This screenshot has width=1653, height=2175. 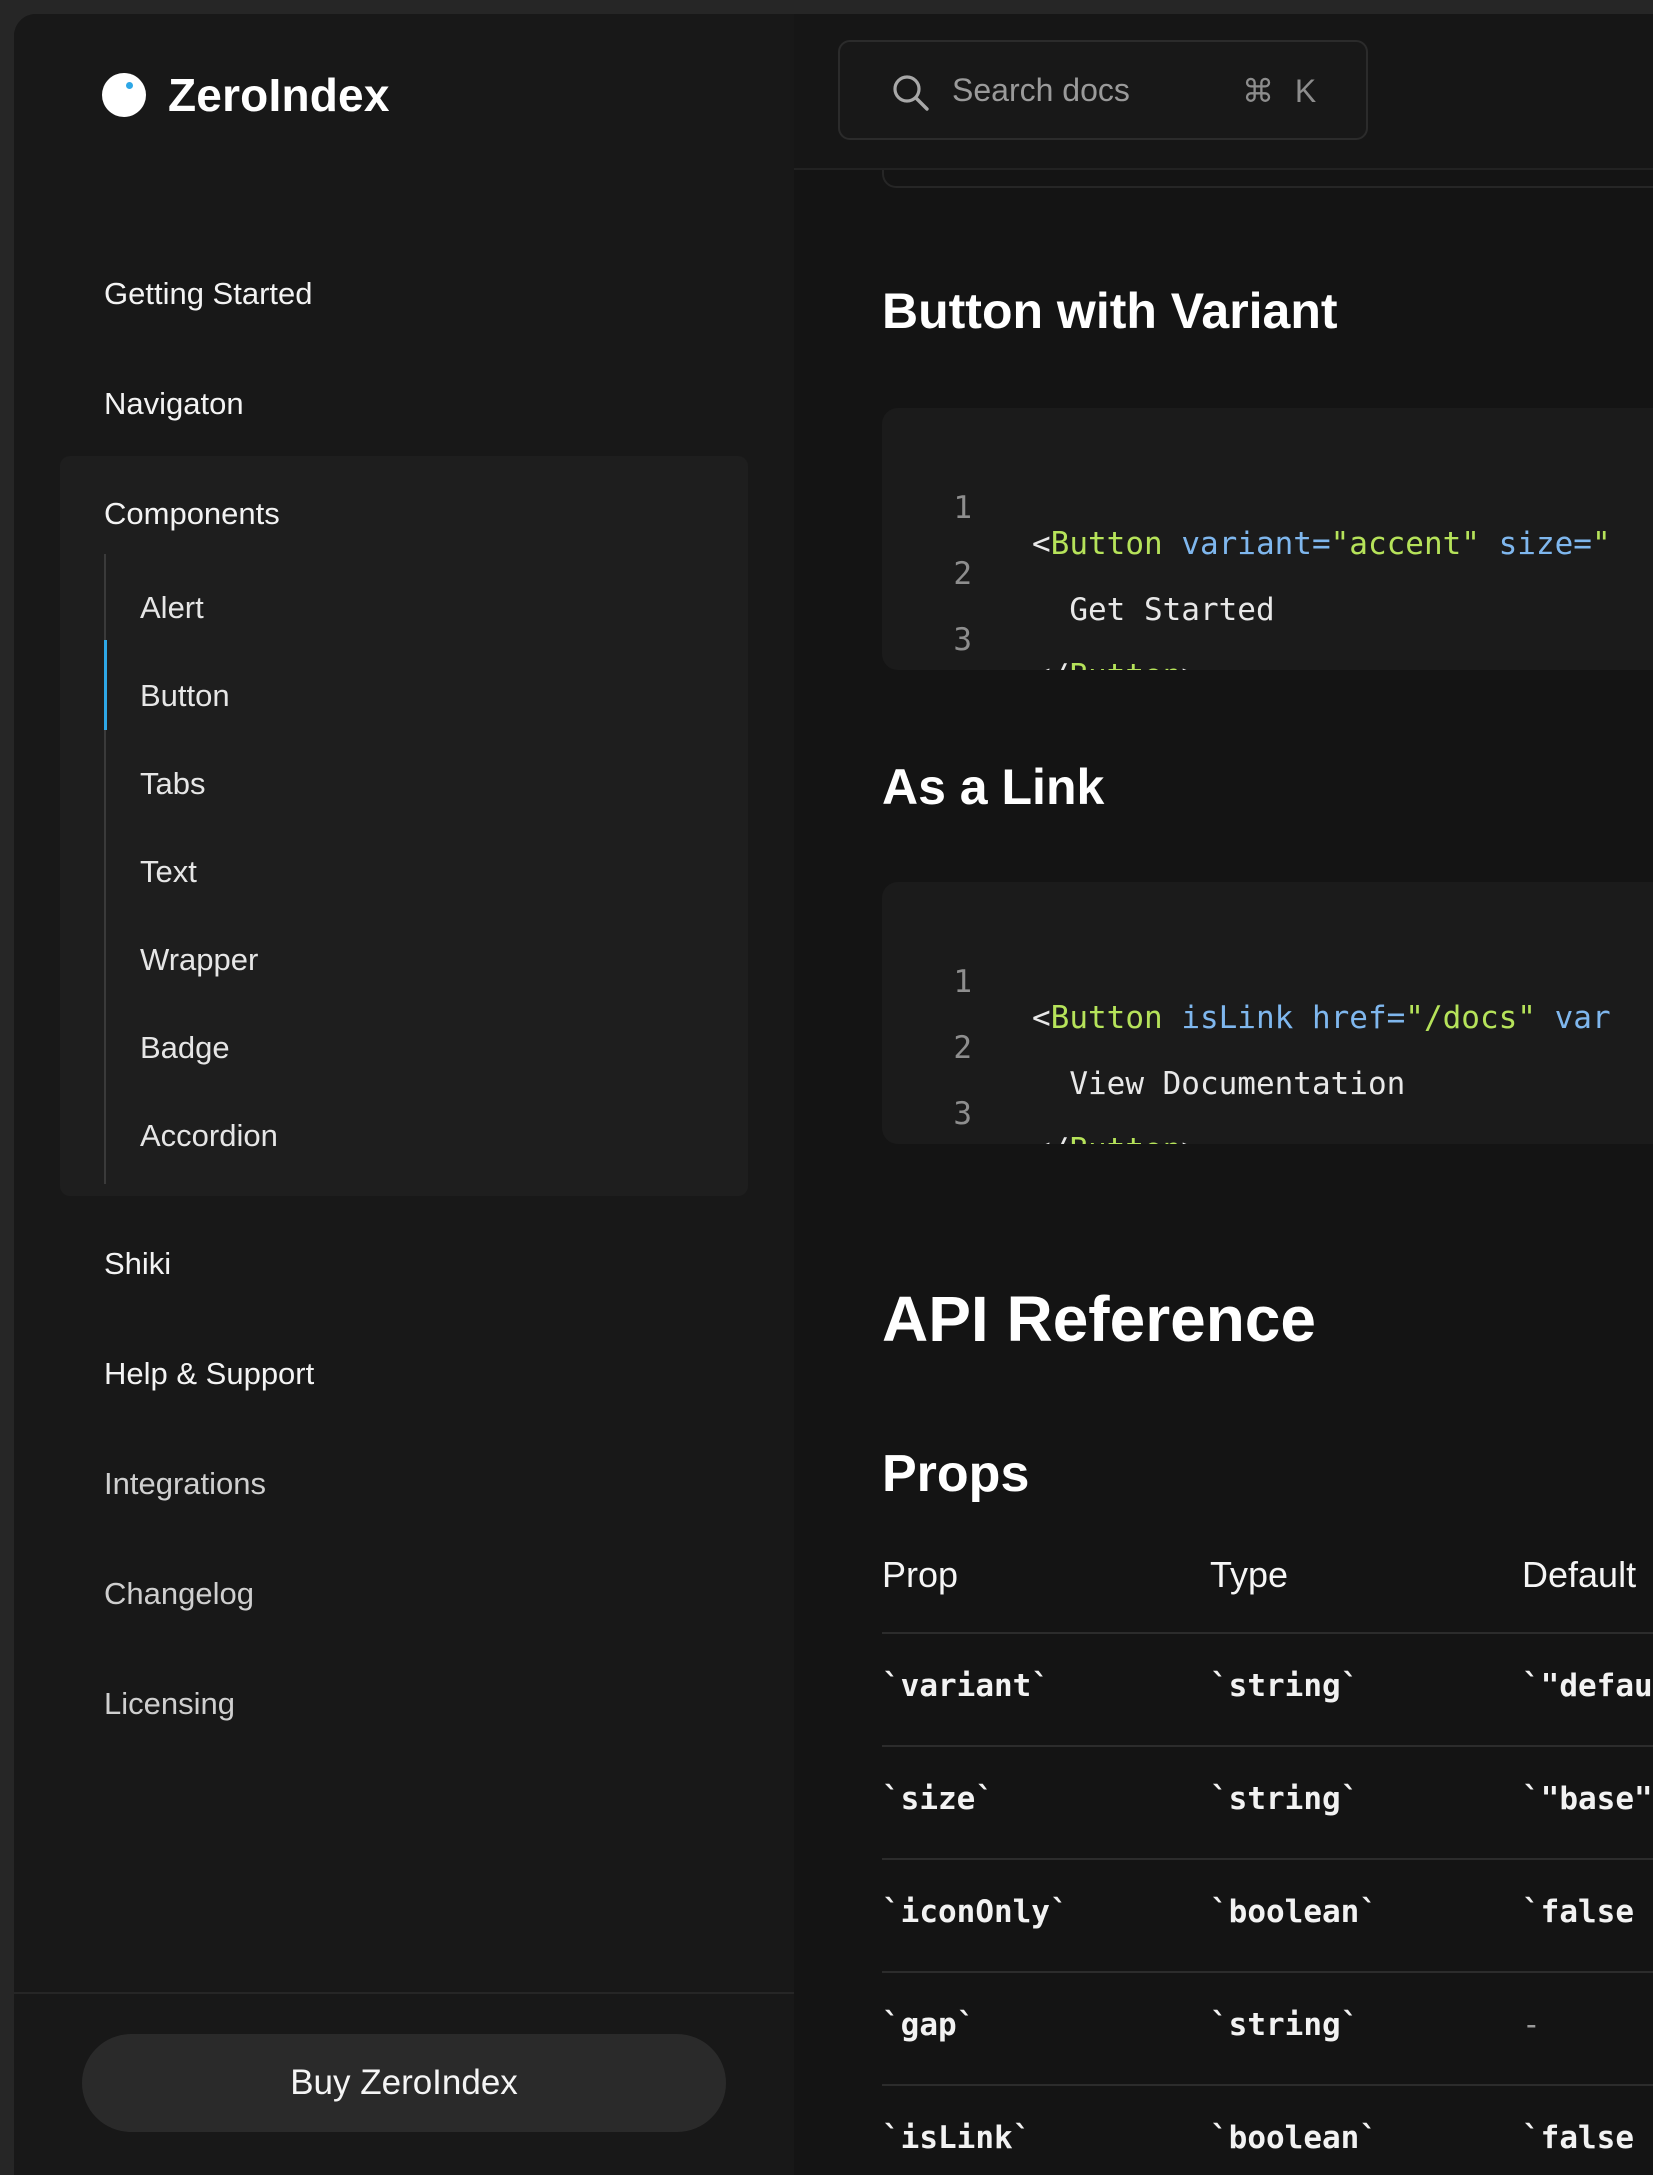 What do you see at coordinates (956, 1474) in the screenshot?
I see `props-title: Props` at bounding box center [956, 1474].